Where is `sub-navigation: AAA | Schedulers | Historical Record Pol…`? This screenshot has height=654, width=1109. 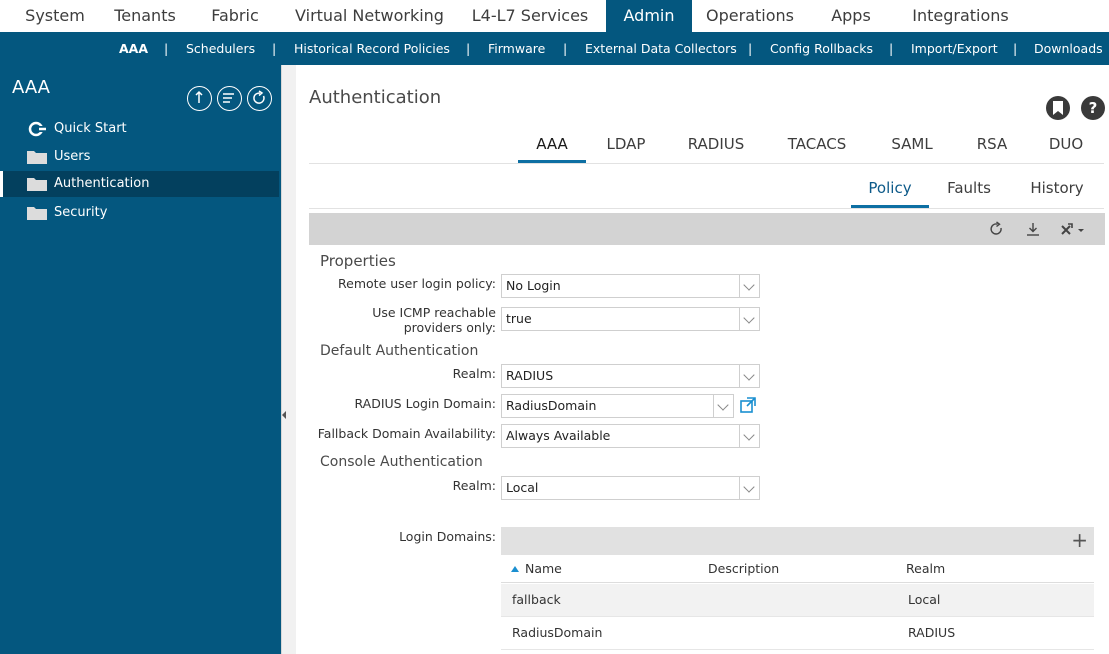 sub-navigation: AAA | Schedulers | Historical Record Pol… is located at coordinates (554, 48).